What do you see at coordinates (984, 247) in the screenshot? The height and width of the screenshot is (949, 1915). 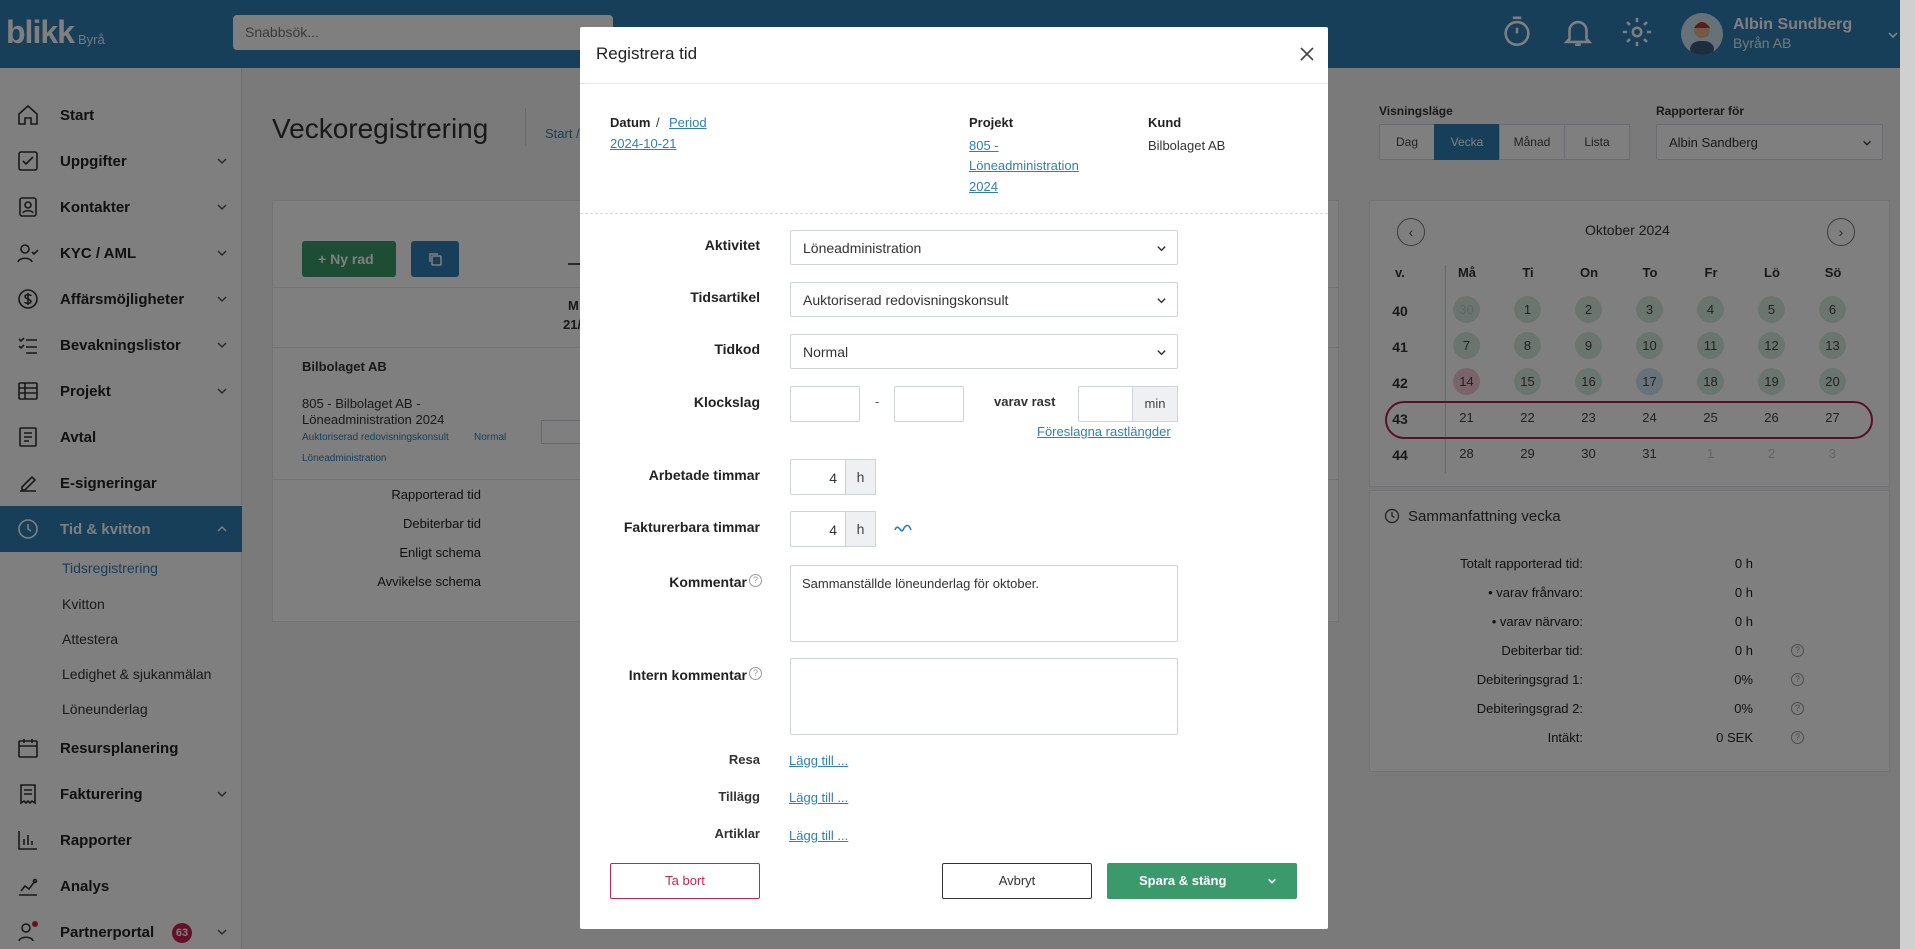 I see `aktivitet-select: Löneadministration` at bounding box center [984, 247].